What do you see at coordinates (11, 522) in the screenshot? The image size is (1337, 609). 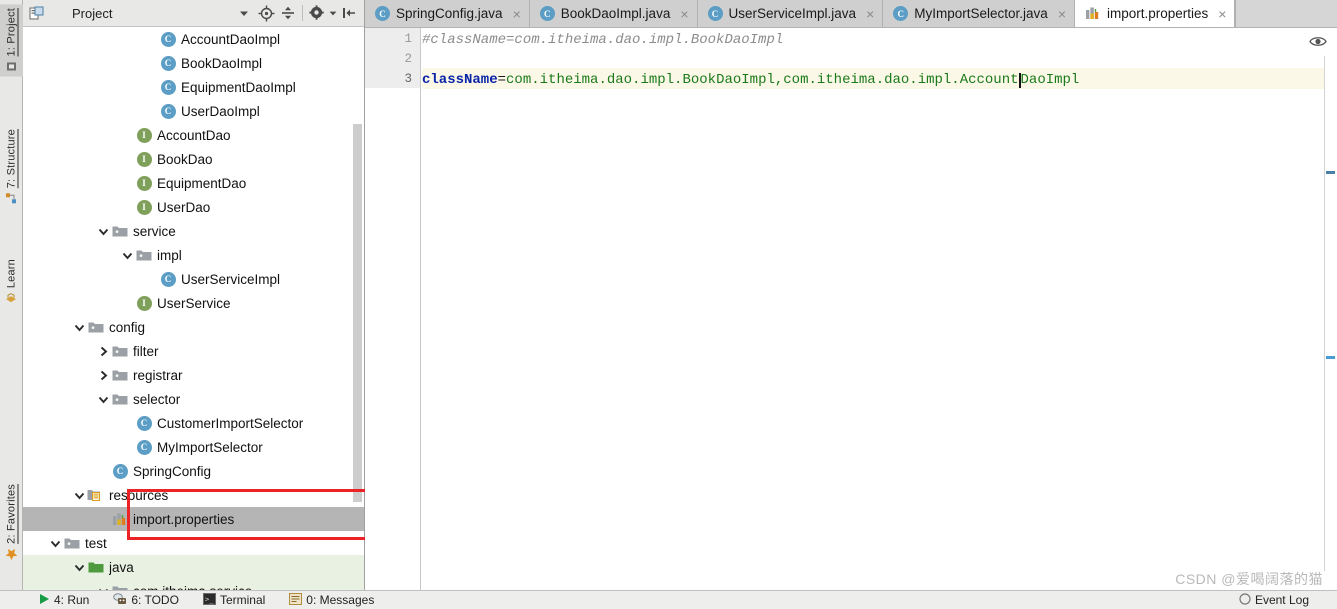 I see `sidebar-item-favorites: 2: Favorites` at bounding box center [11, 522].